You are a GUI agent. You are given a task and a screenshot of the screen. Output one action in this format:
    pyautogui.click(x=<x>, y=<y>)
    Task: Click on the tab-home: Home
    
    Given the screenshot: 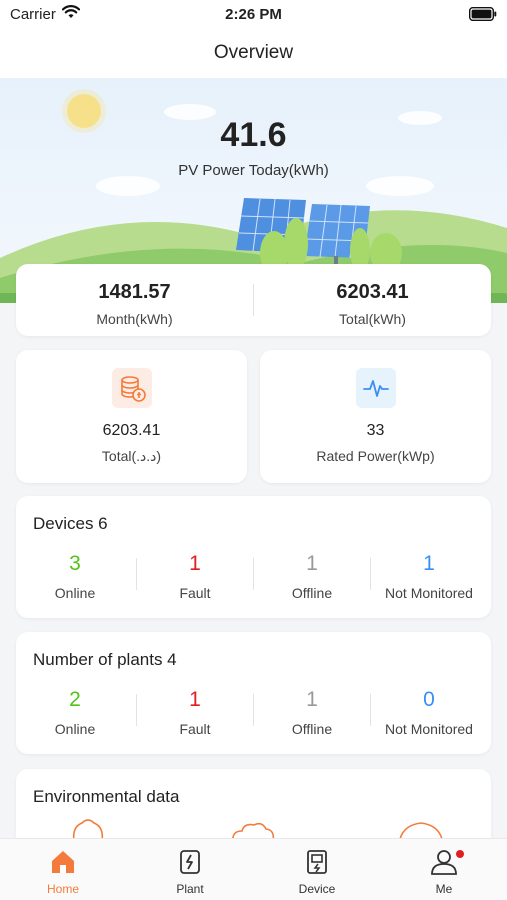 What is the action you would take?
    pyautogui.click(x=63, y=869)
    